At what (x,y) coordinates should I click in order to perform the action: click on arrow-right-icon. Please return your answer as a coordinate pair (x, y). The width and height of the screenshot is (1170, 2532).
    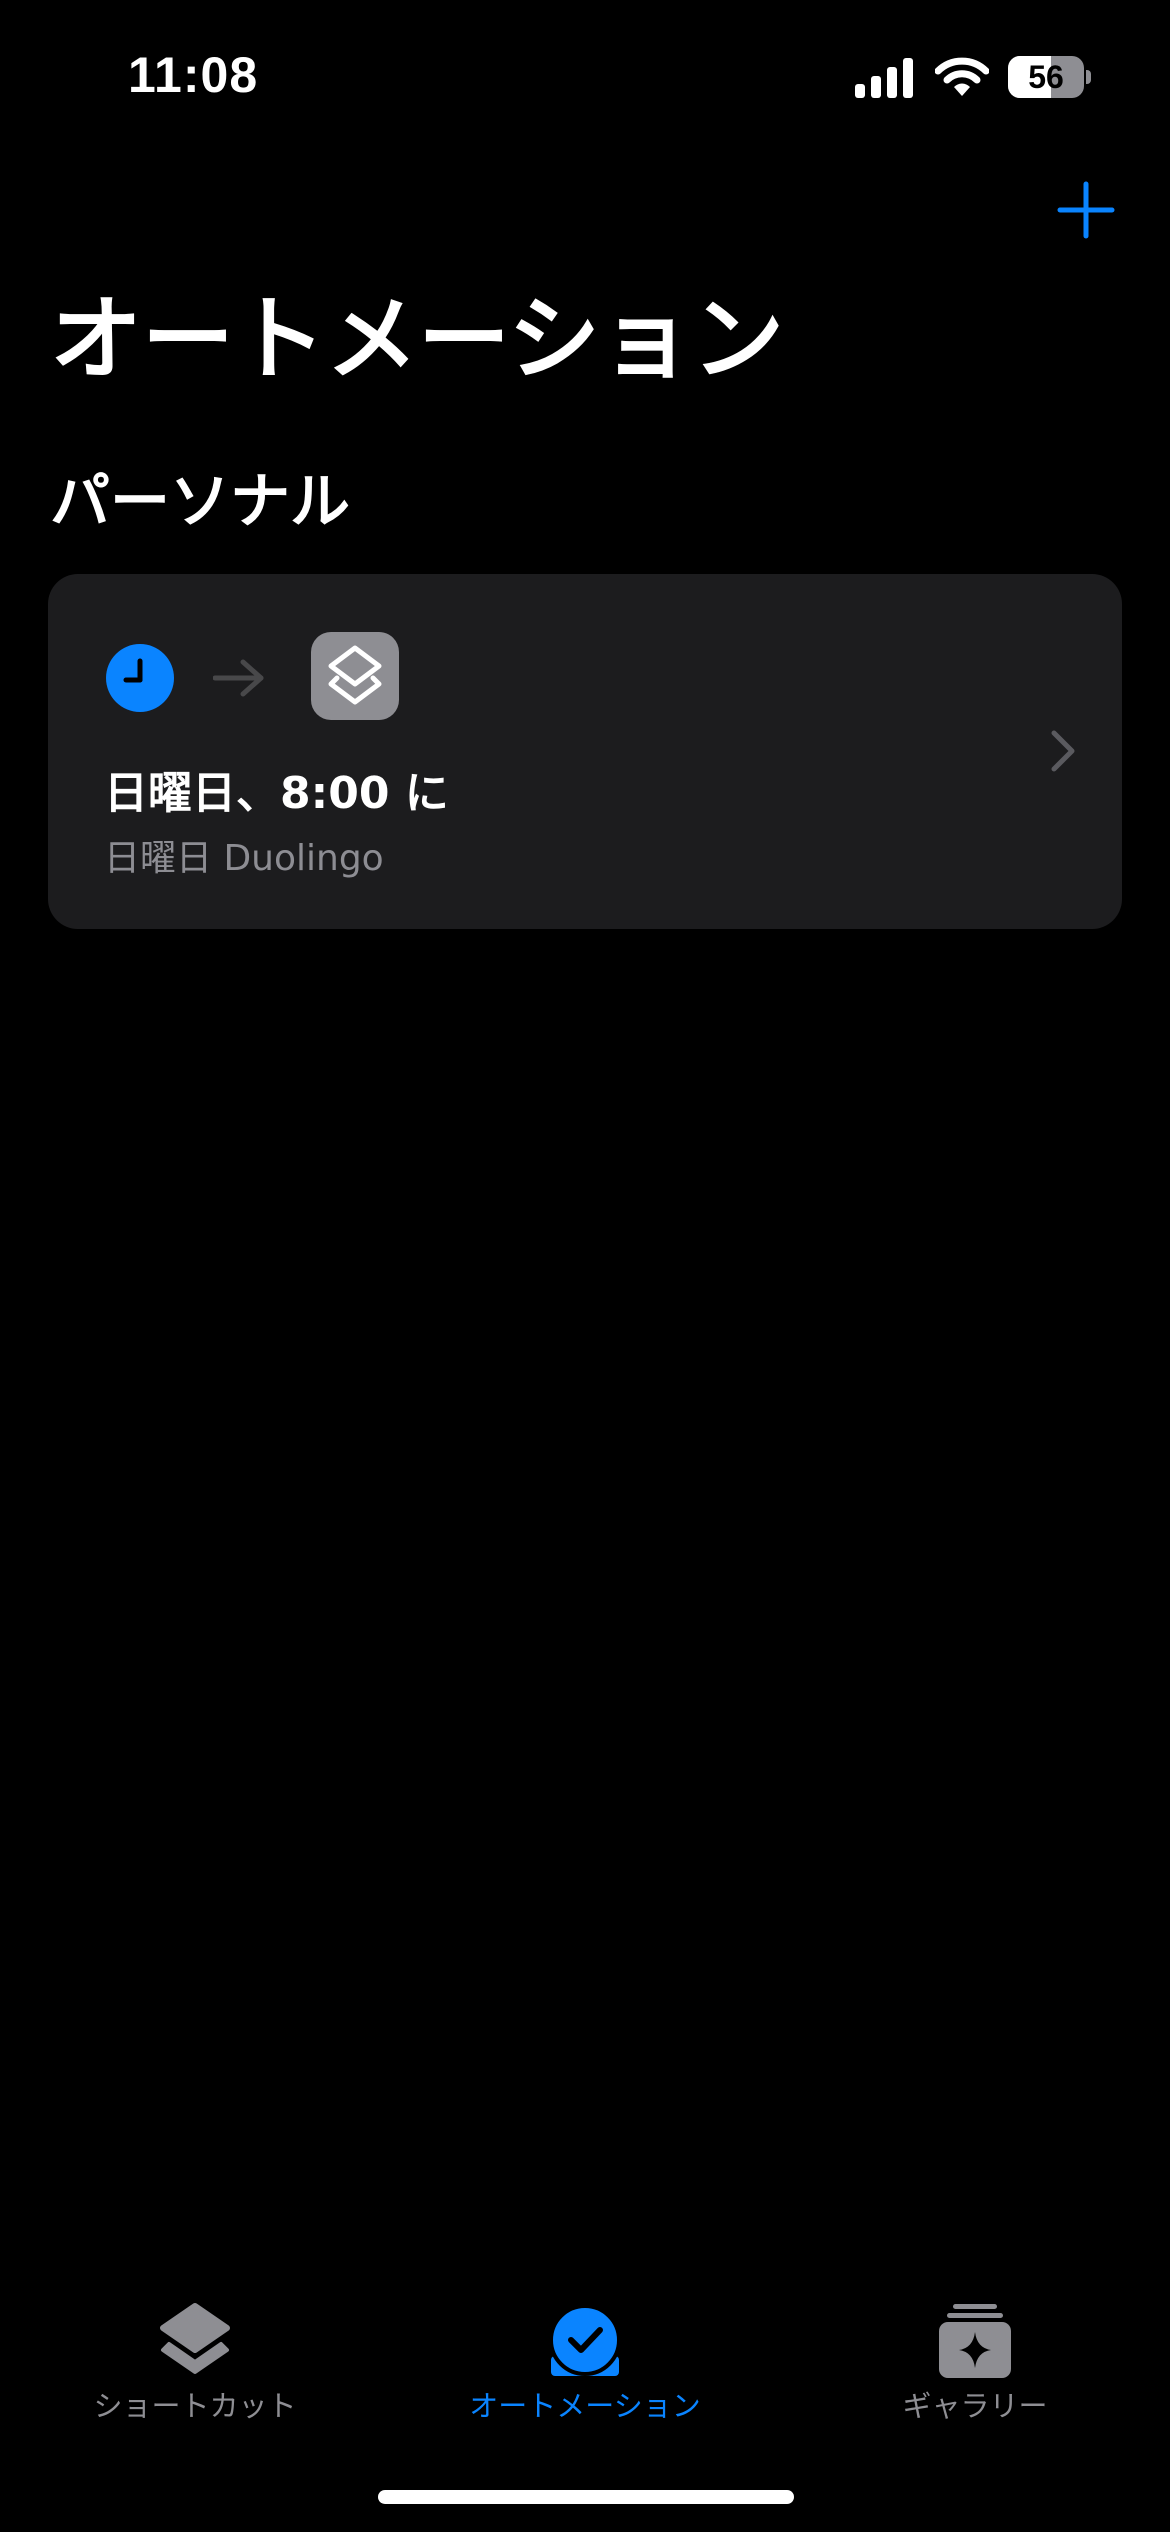
    Looking at the image, I should click on (238, 678).